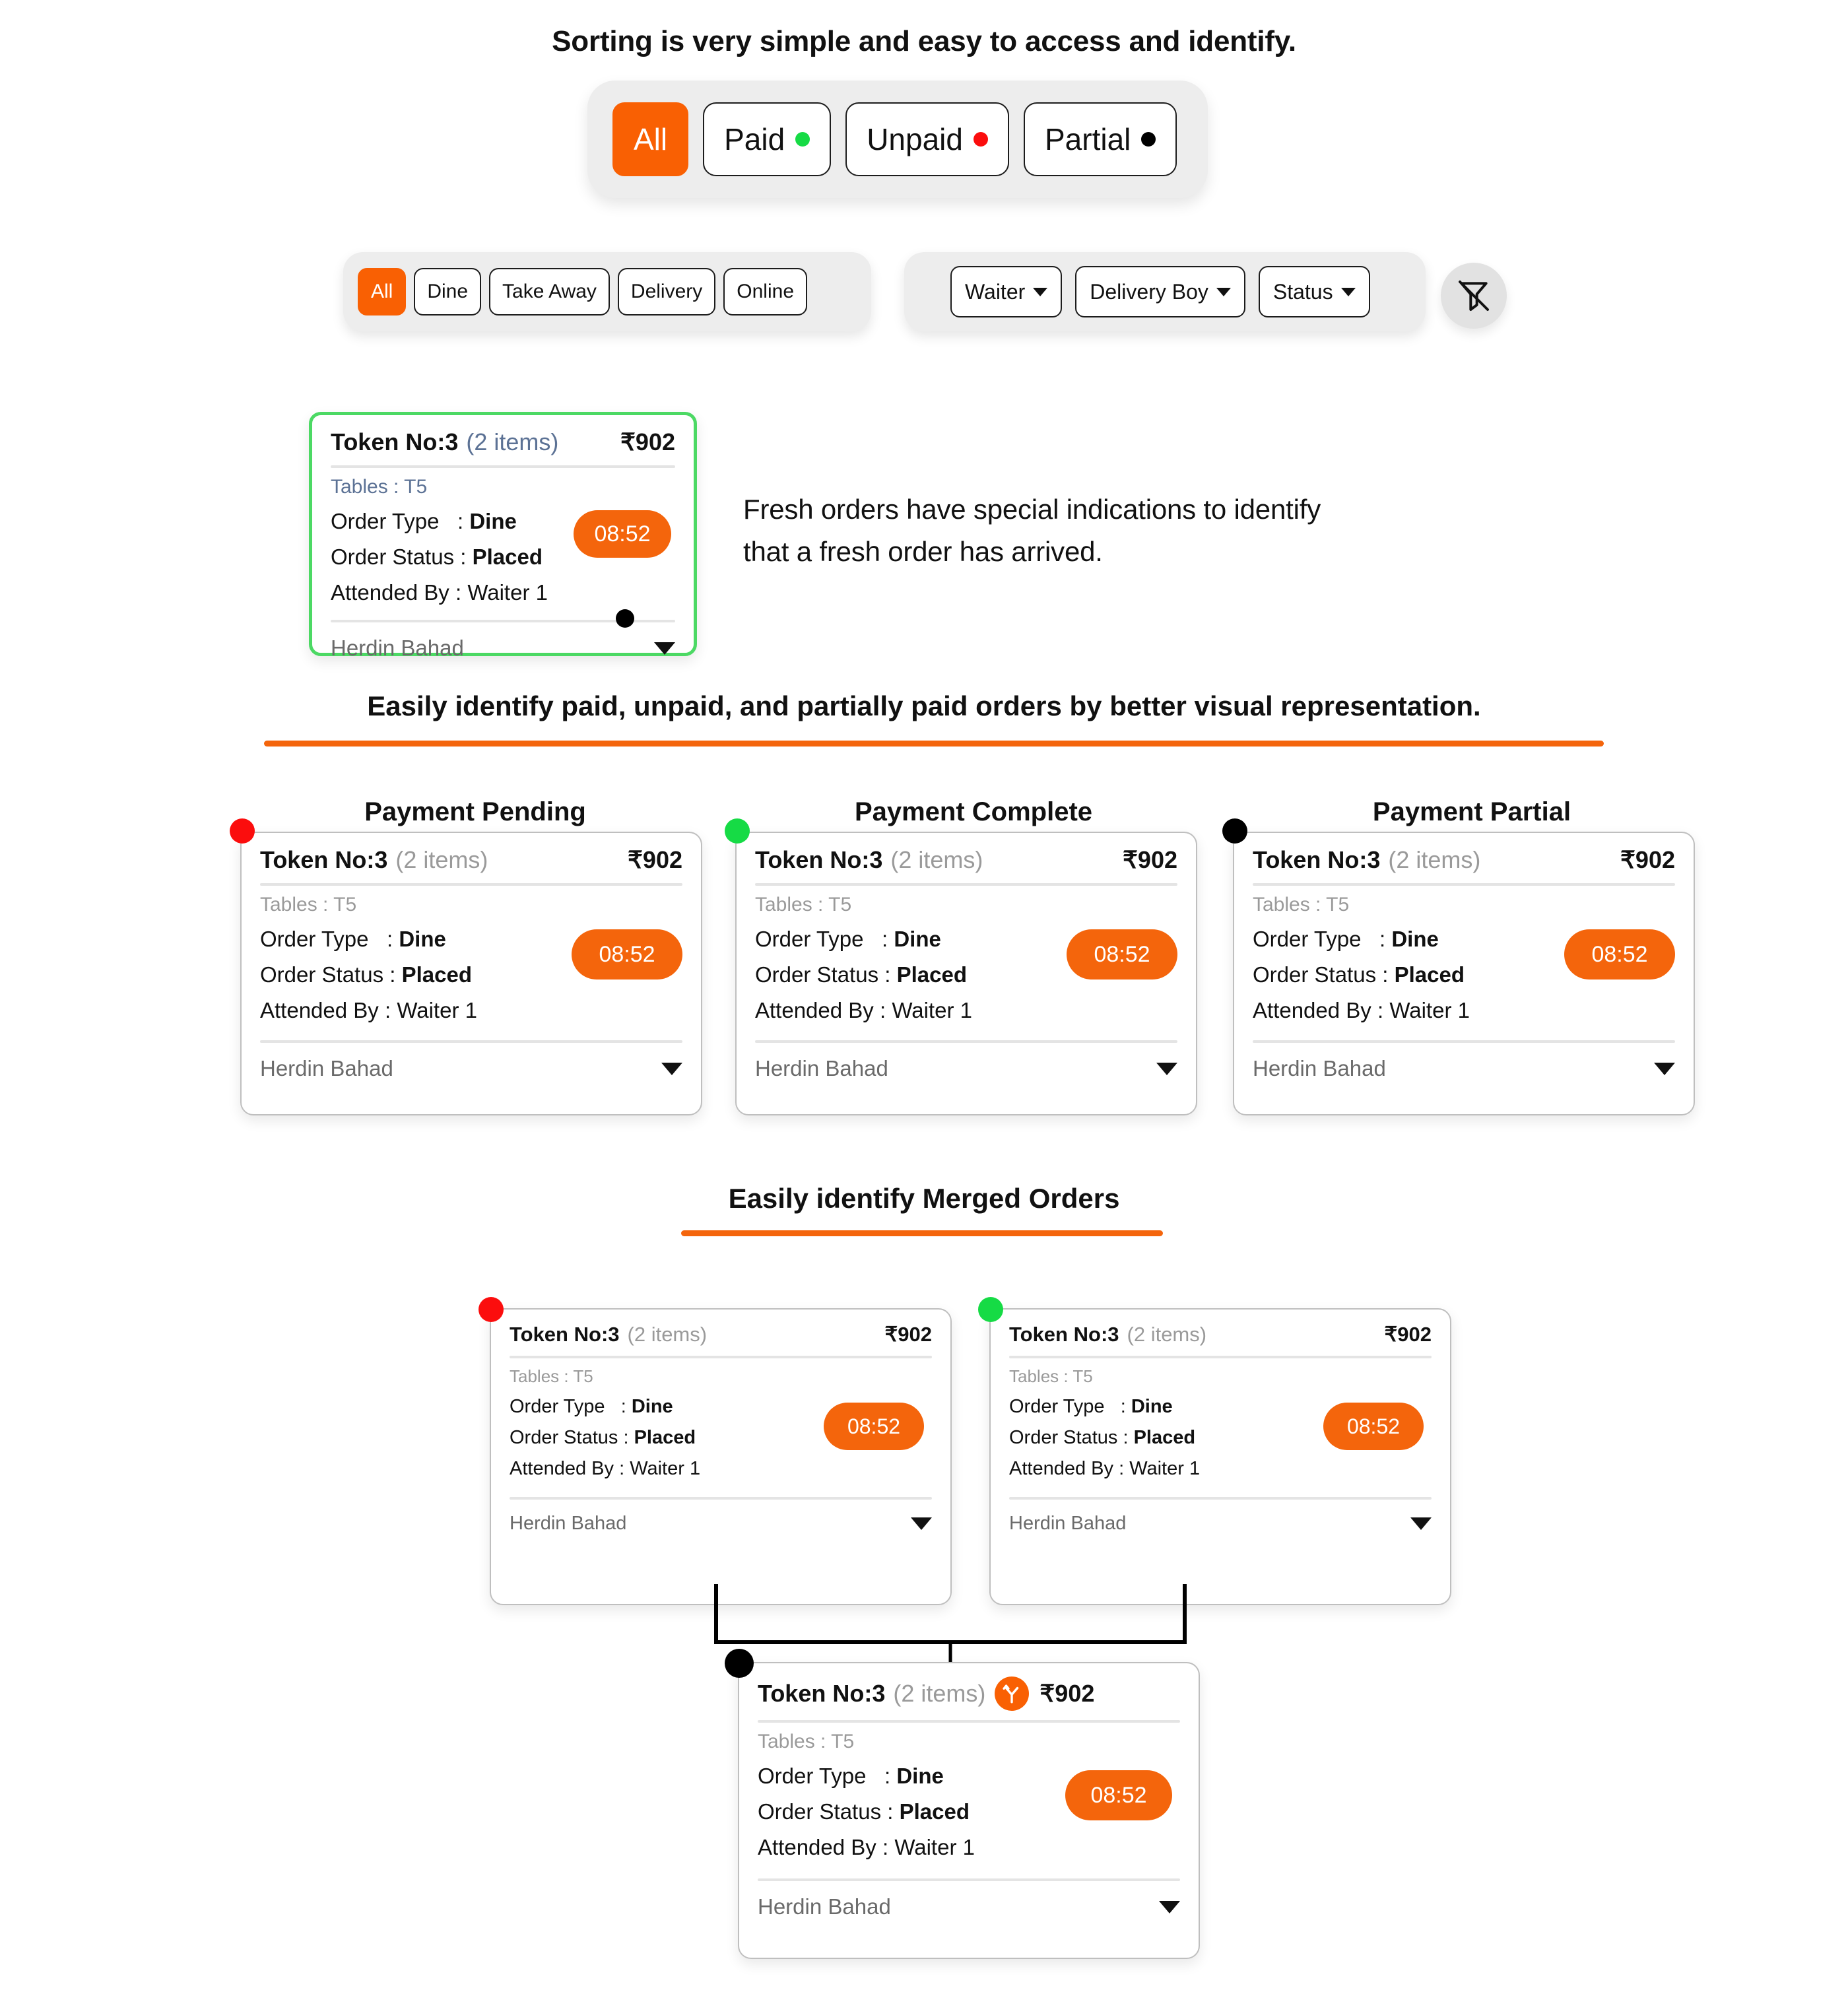  I want to click on order-type-all: All, so click(382, 291).